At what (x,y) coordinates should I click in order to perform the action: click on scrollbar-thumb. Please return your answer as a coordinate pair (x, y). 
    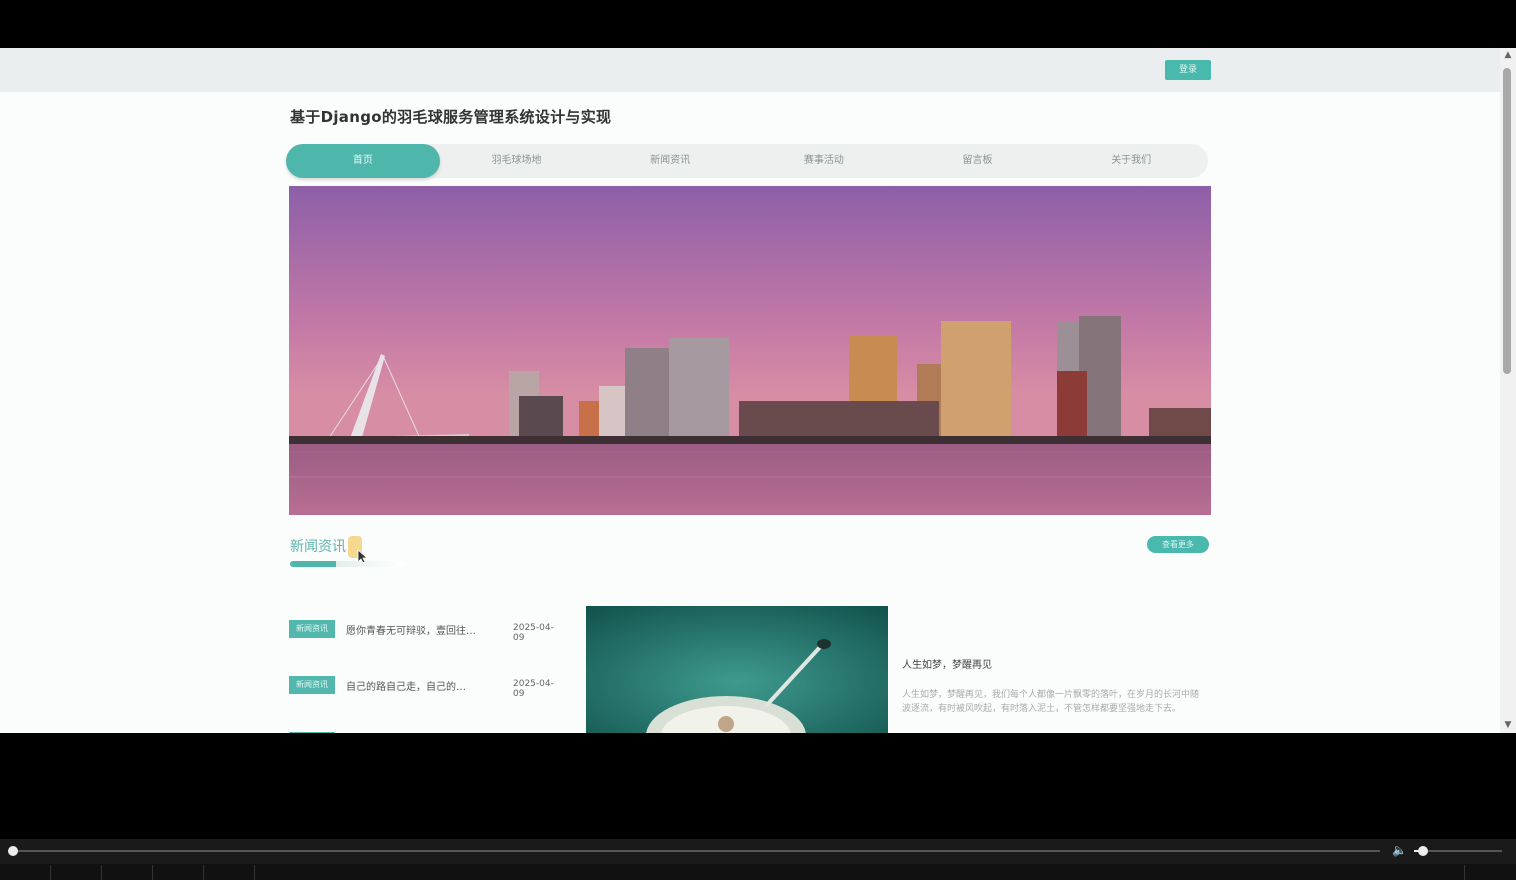
    Looking at the image, I should click on (1507, 221).